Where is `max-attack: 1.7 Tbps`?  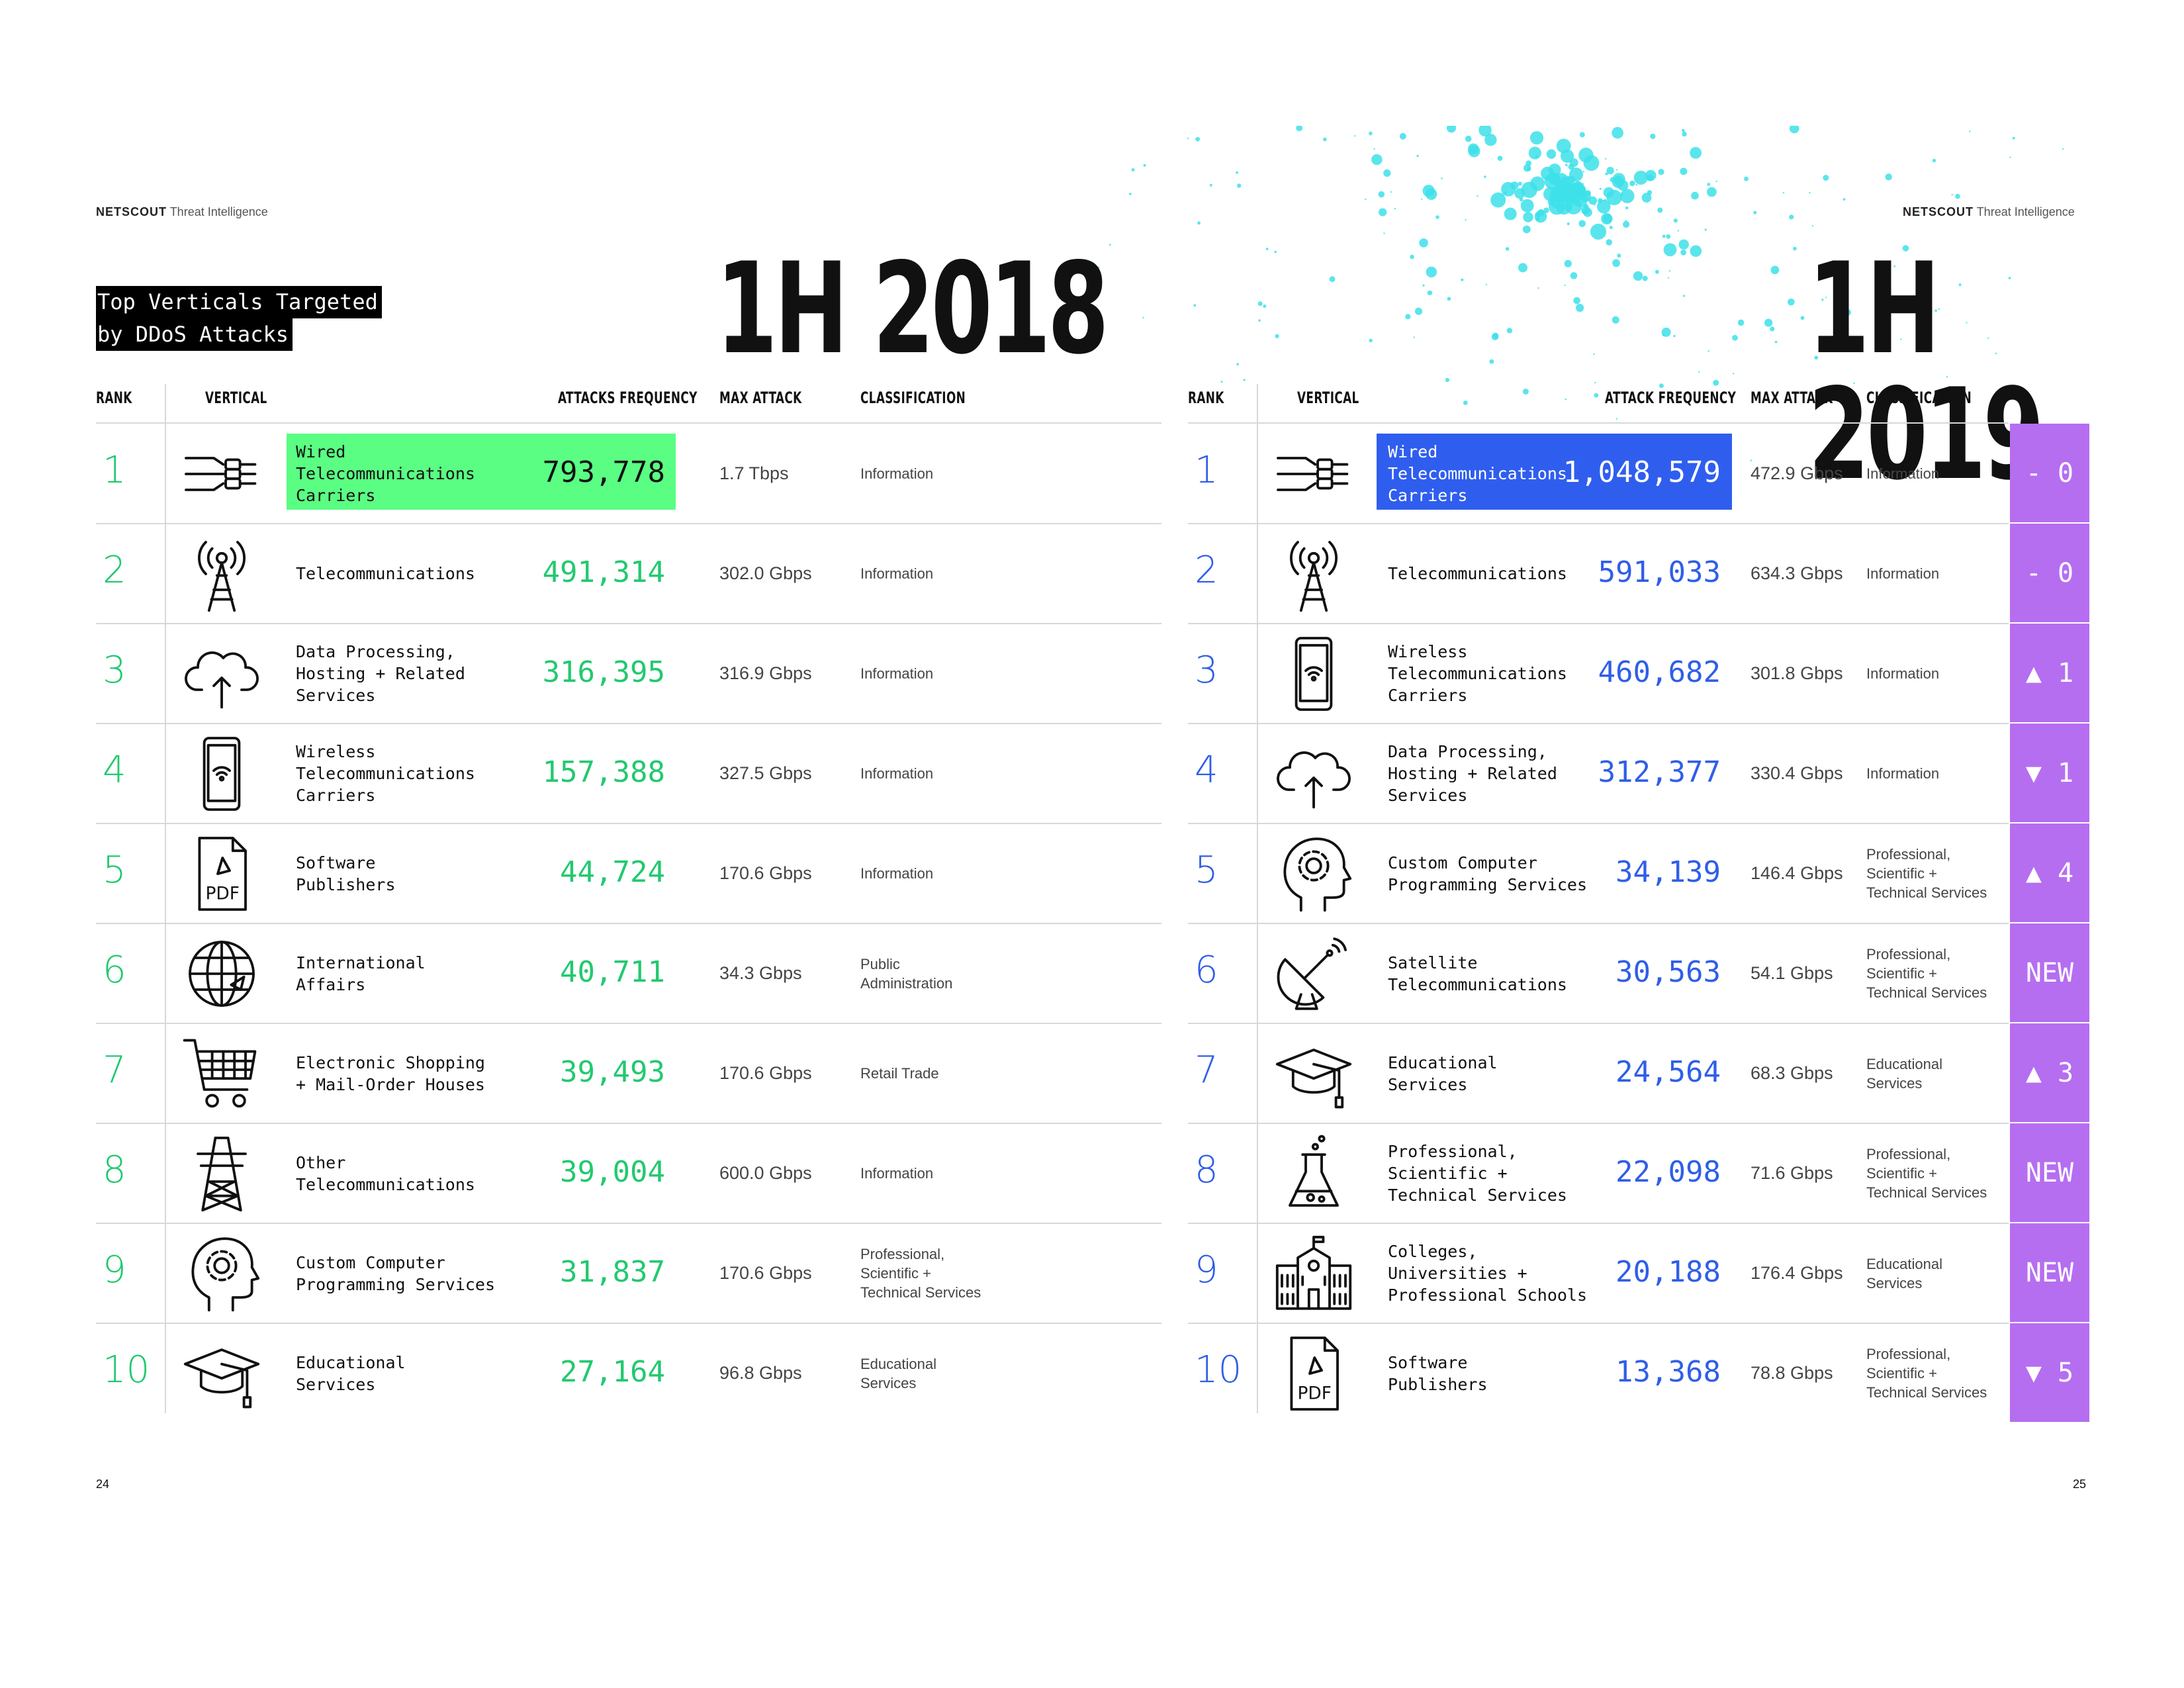
max-attack: 1.7 Tbps is located at coordinates (754, 473).